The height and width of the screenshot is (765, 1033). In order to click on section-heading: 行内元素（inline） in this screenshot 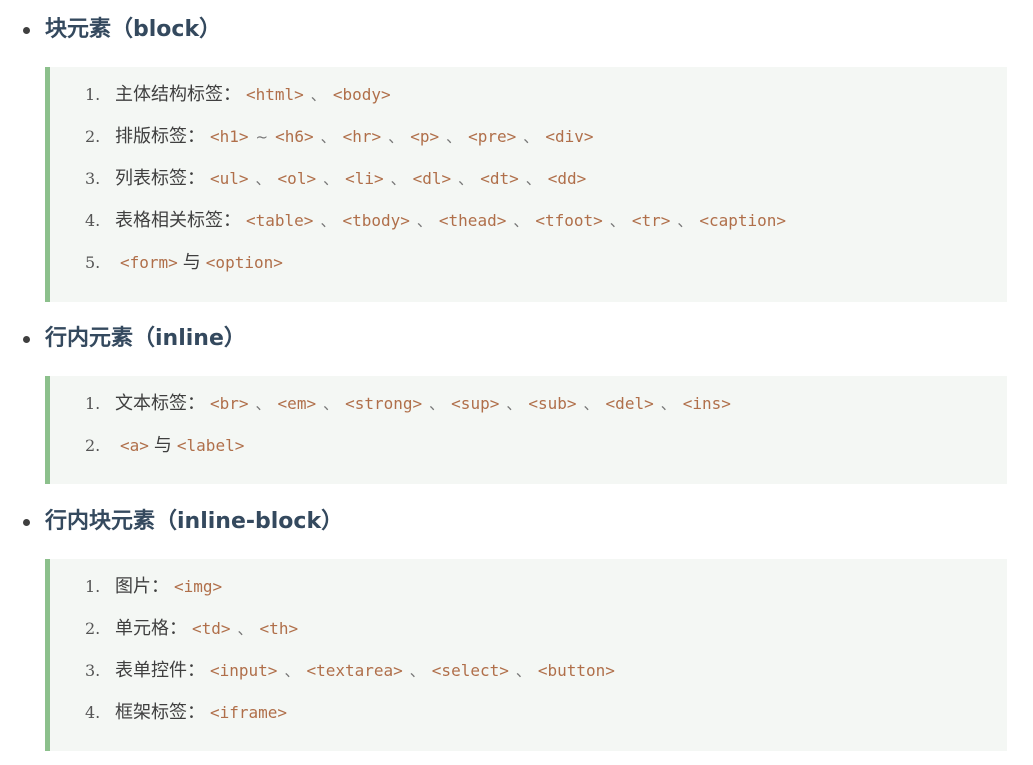, I will do `click(516, 339)`.